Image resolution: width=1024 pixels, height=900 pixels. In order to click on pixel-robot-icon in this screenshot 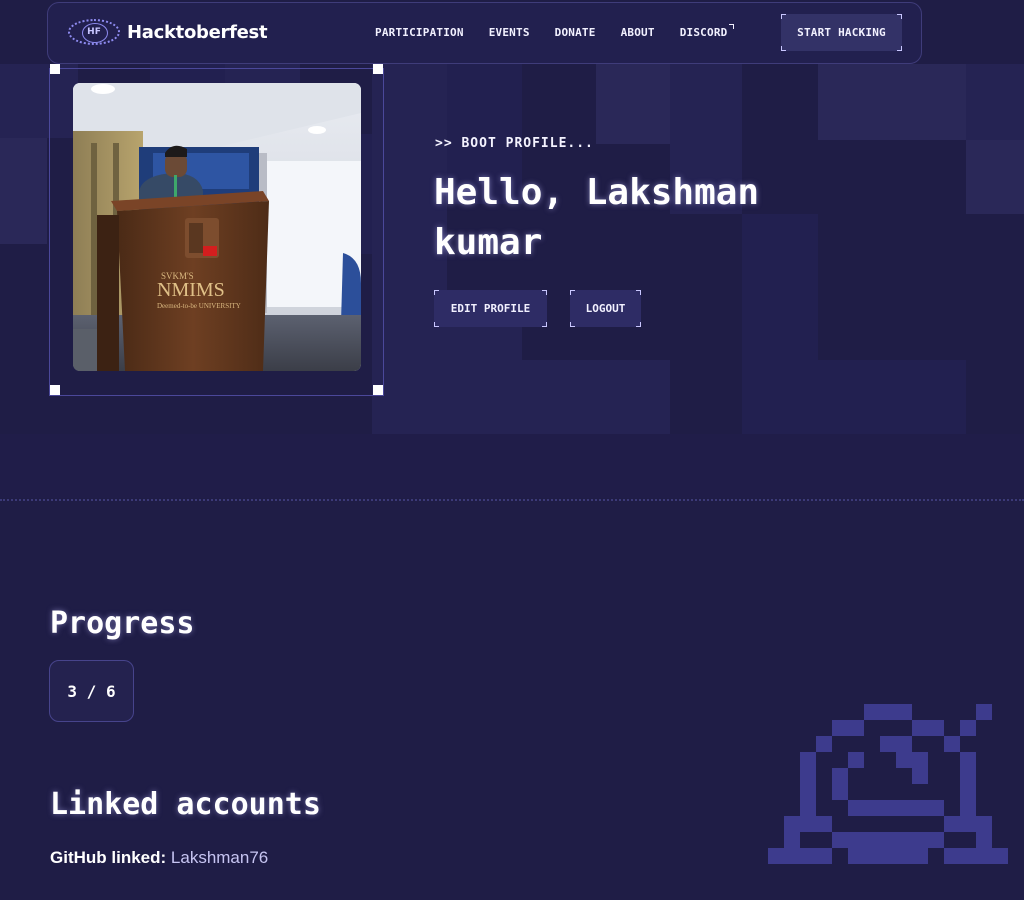, I will do `click(888, 784)`.